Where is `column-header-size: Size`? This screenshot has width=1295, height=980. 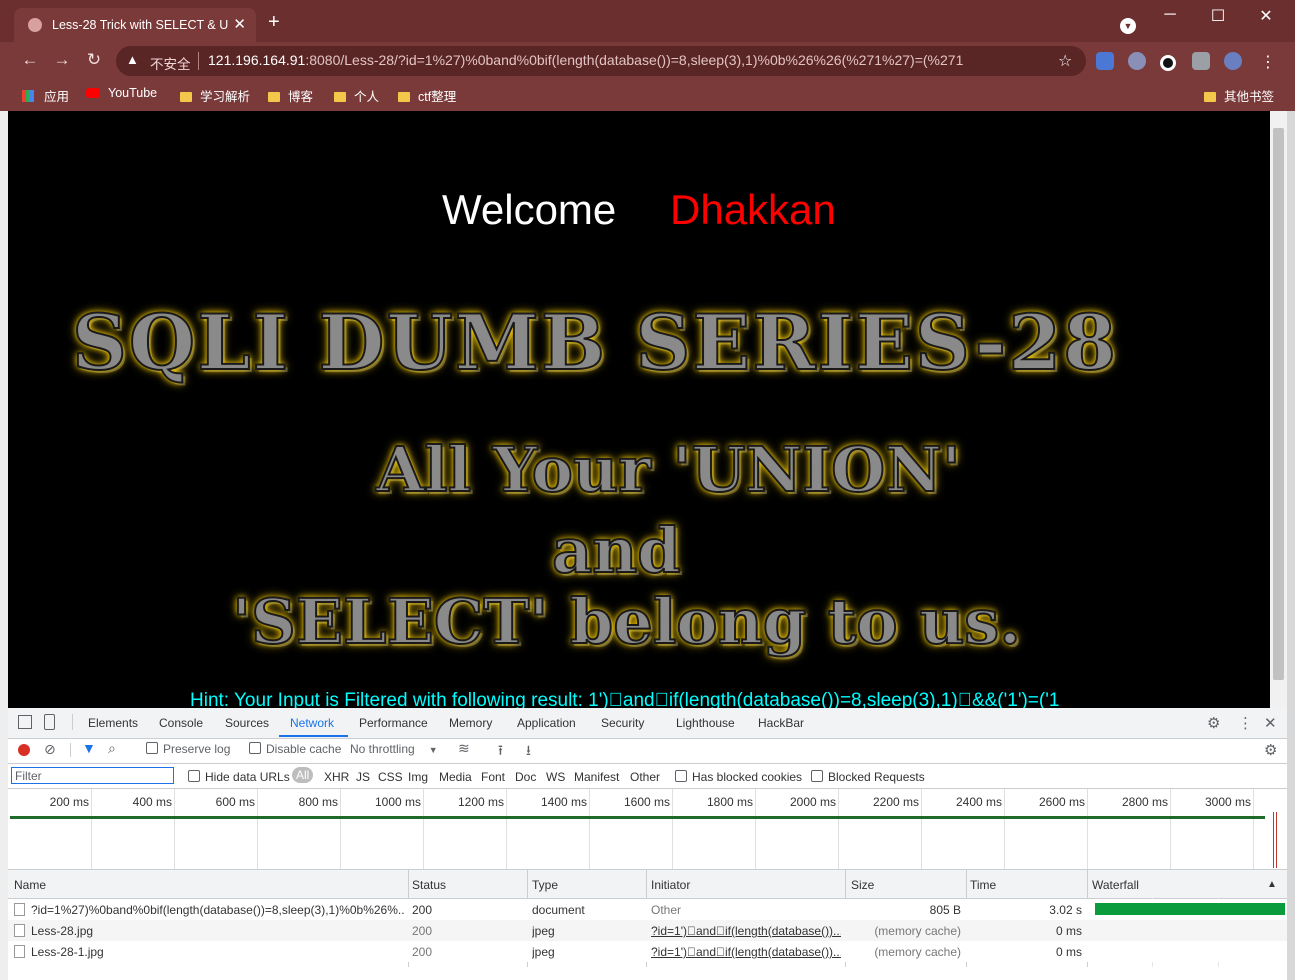 column-header-size: Size is located at coordinates (862, 885).